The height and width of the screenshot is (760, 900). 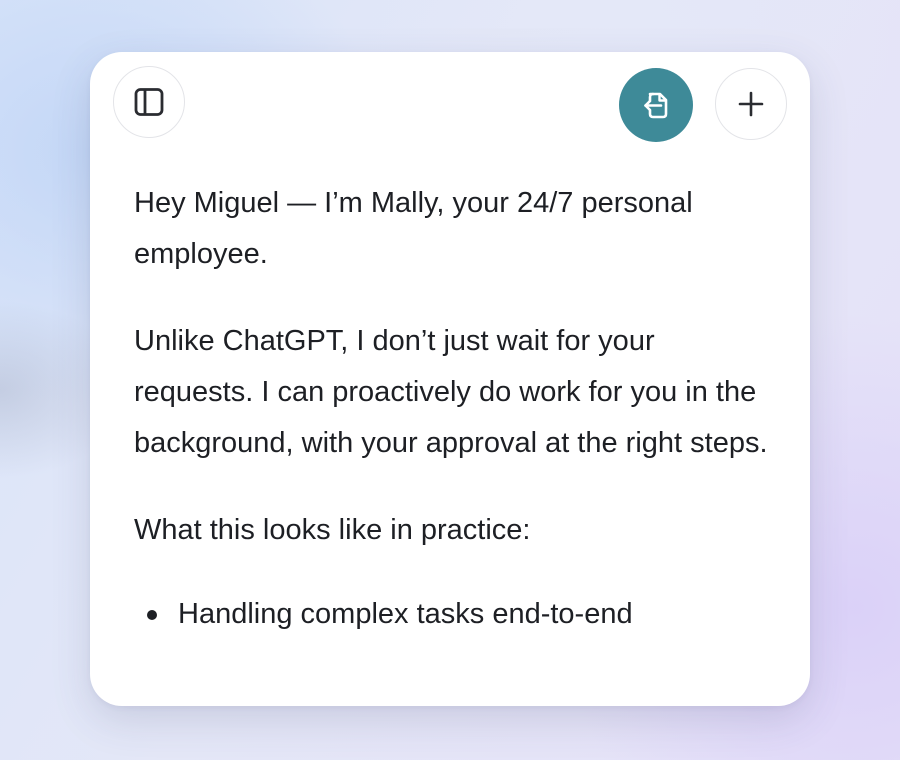 I want to click on plus-icon, so click(x=751, y=104).